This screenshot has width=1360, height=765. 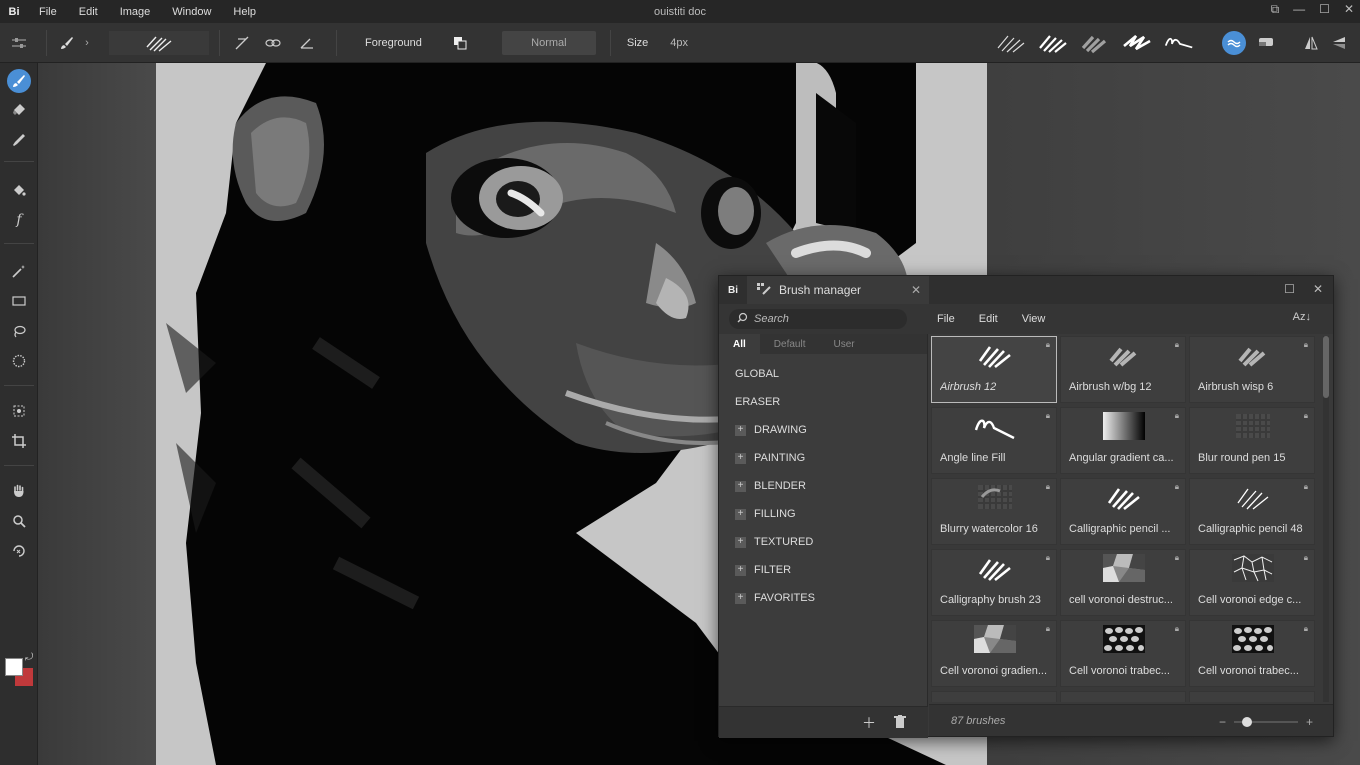 What do you see at coordinates (823, 374) in the screenshot?
I see `category-global: GLOBAL` at bounding box center [823, 374].